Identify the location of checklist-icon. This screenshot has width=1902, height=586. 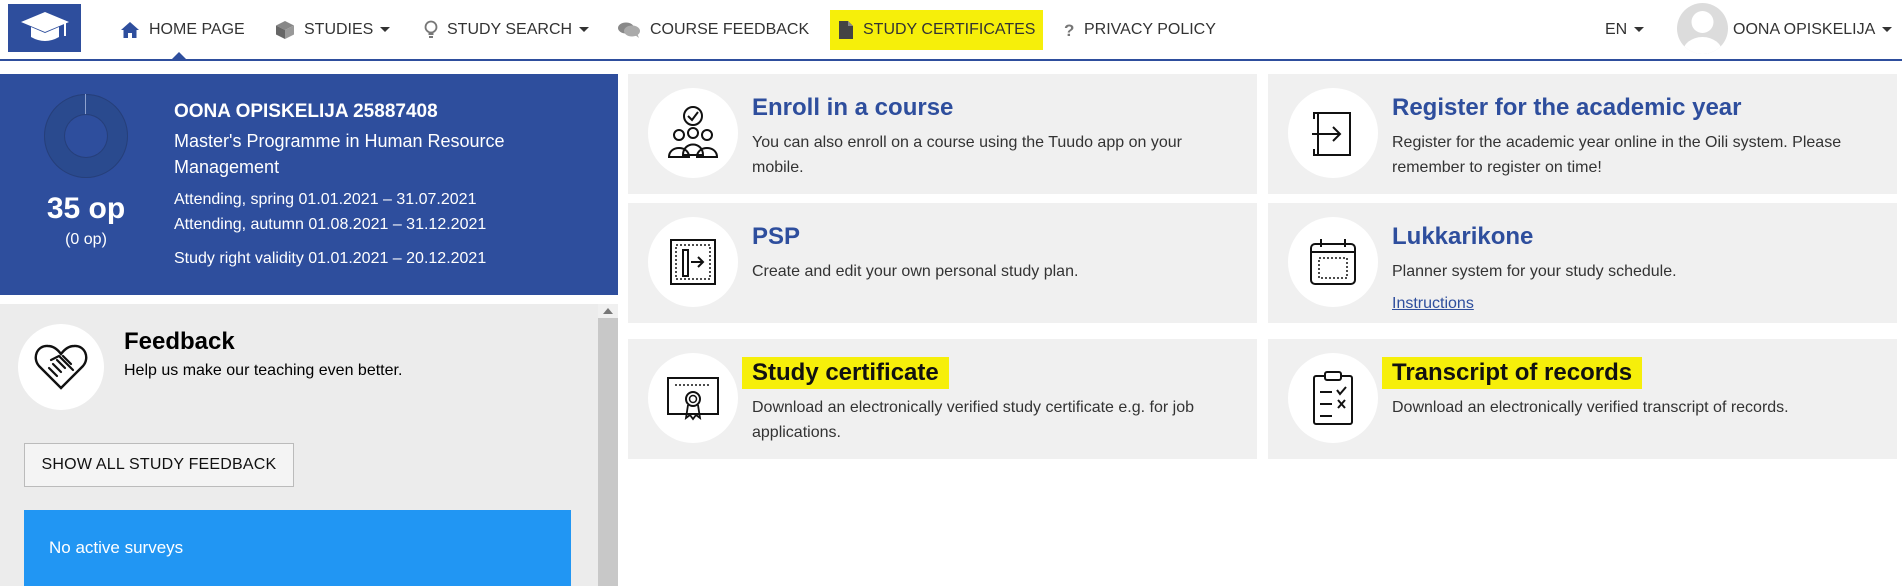
(1333, 398).